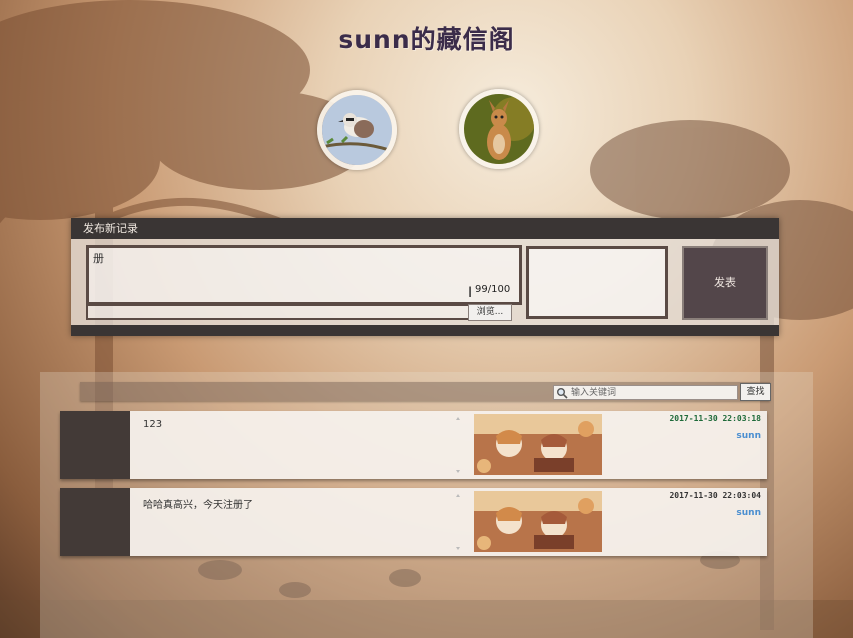 The width and height of the screenshot is (853, 638). I want to click on kangaroo-icon, so click(499, 129).